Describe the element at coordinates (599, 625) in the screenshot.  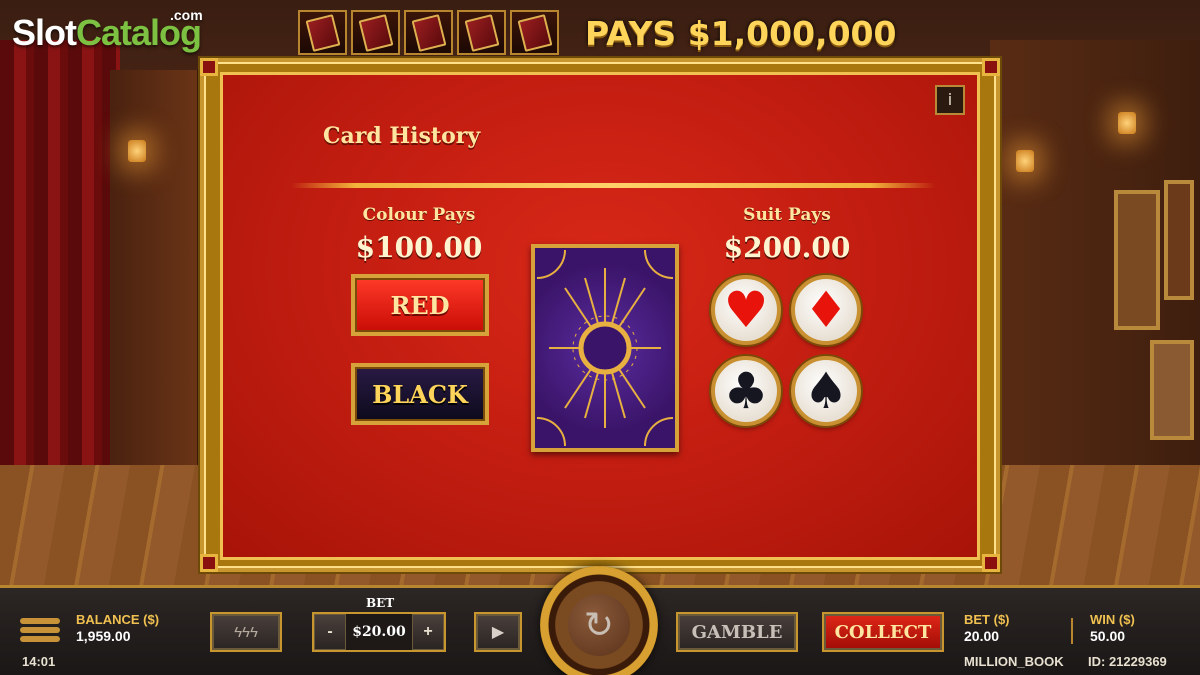
I see `spin-arrow-icon: ↻` at that location.